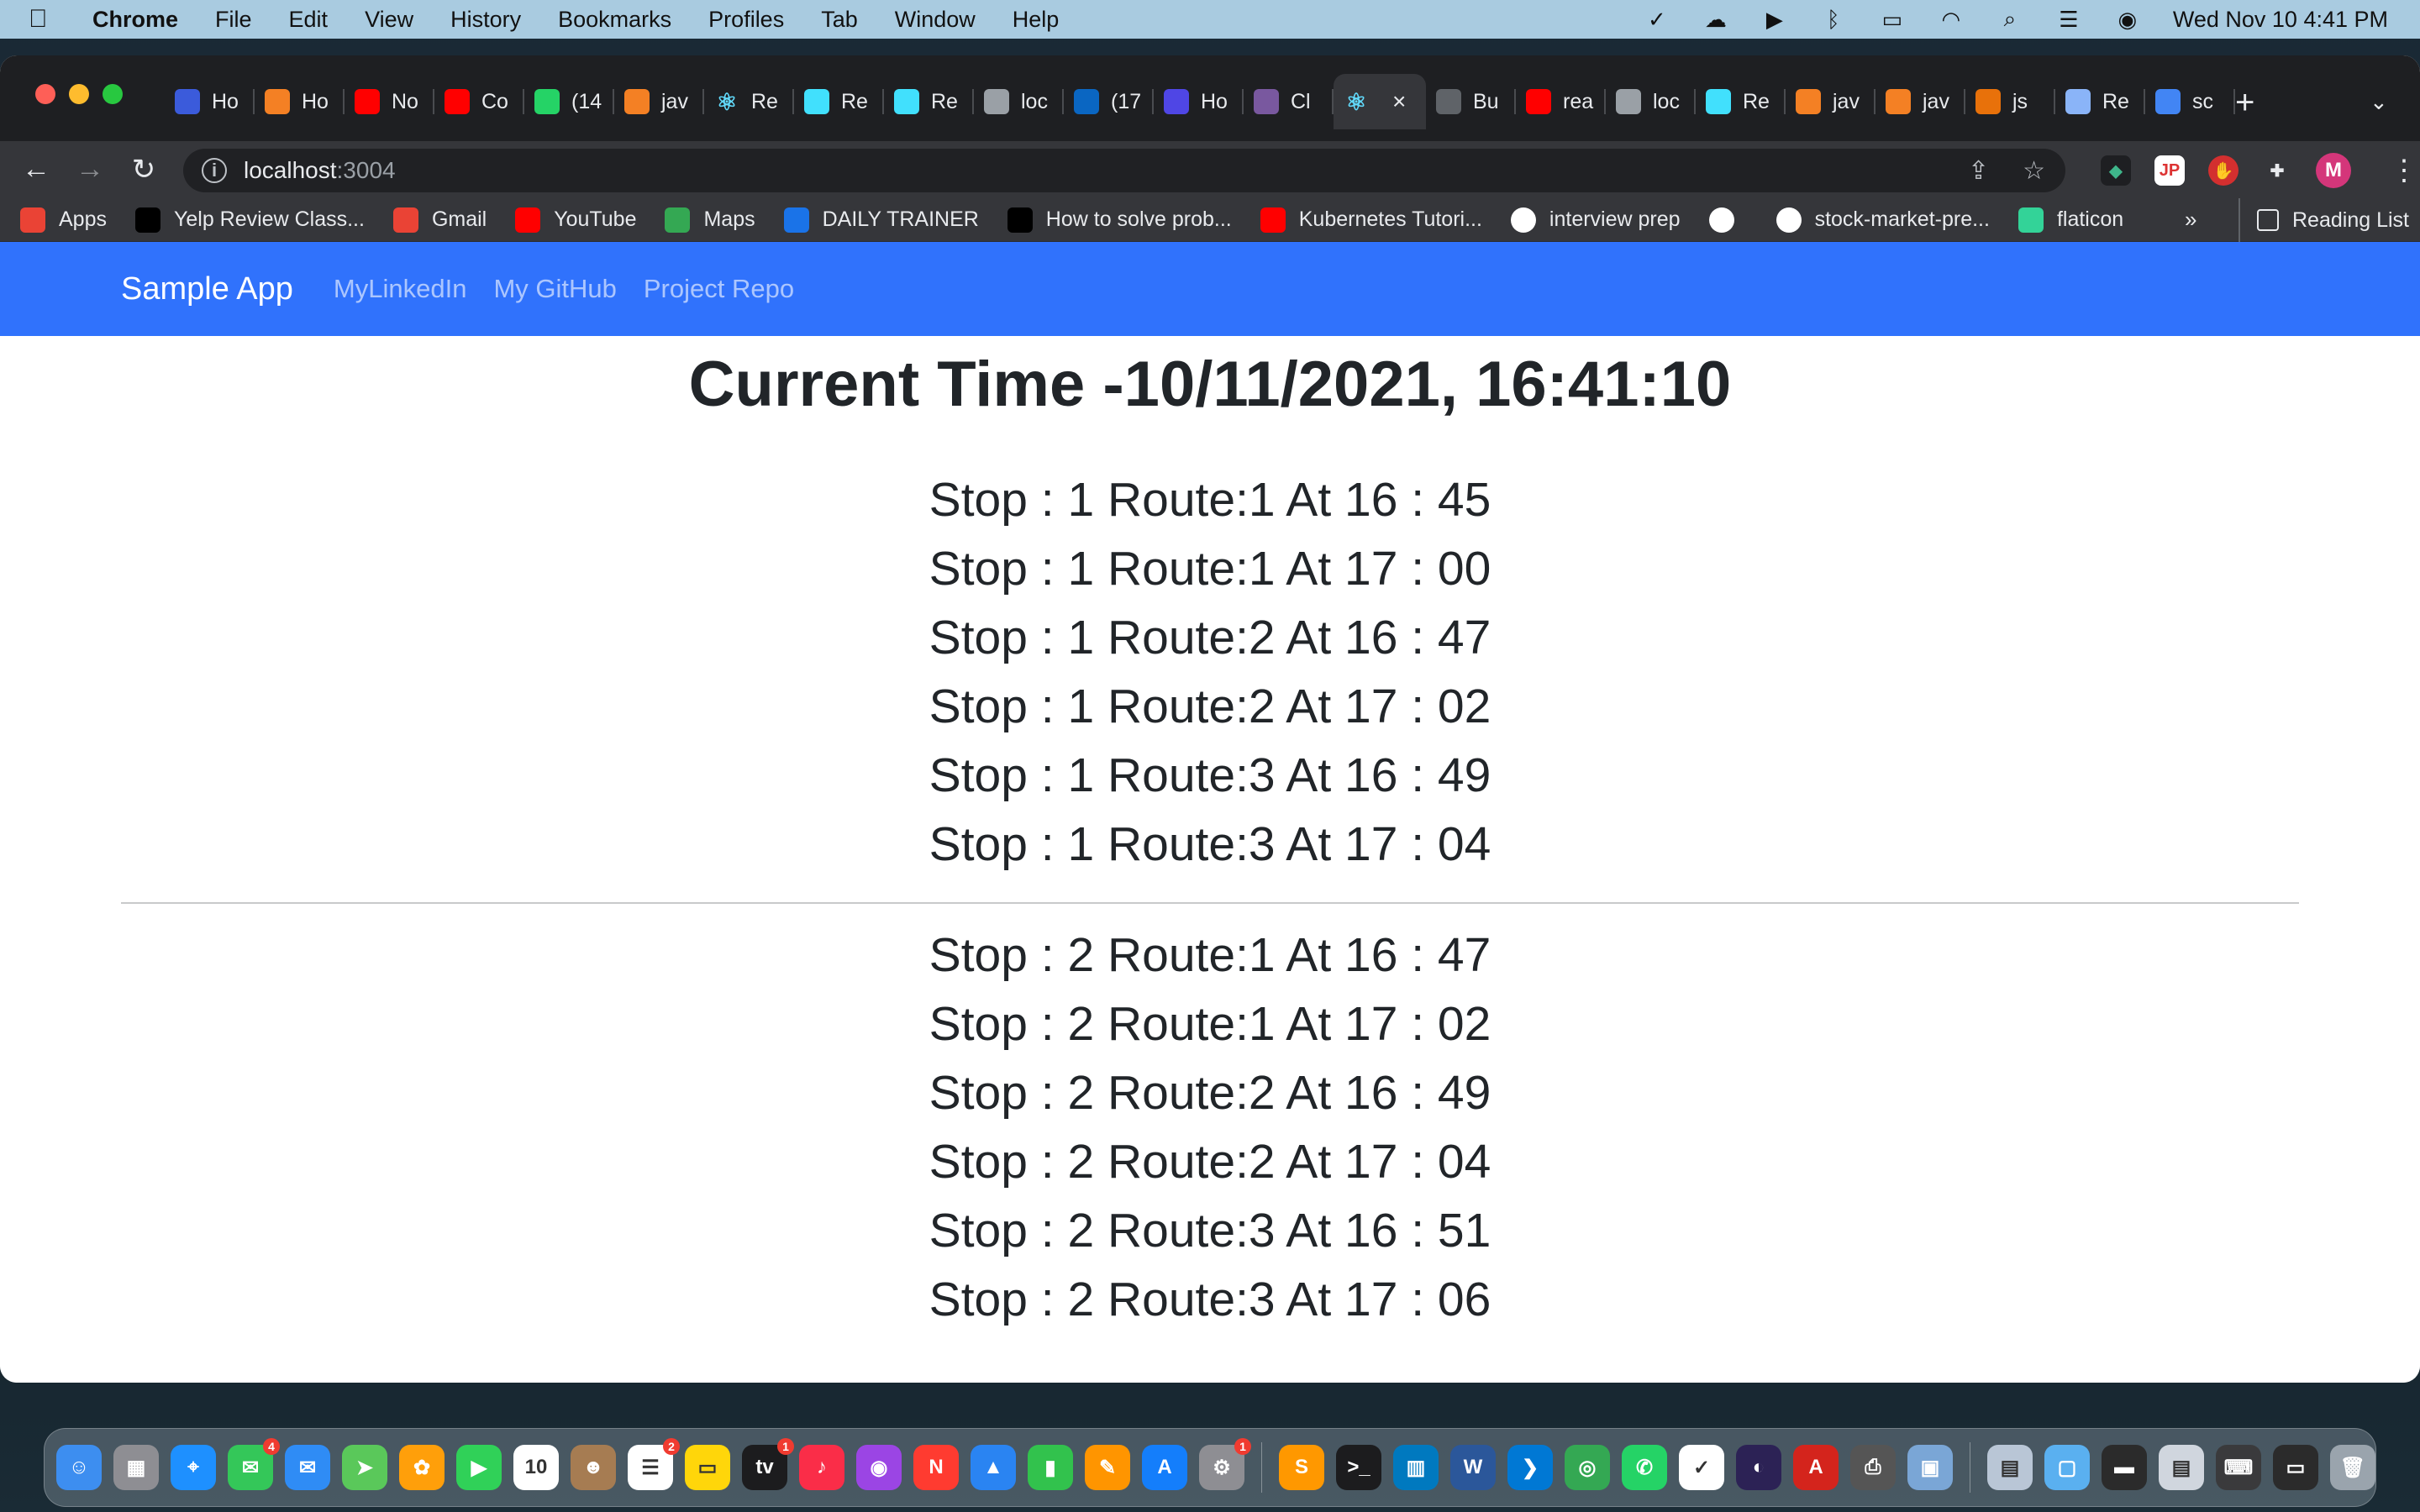 This screenshot has width=2420, height=1512. Describe the element at coordinates (1728, 220) in the screenshot. I see `bookmark-item` at that location.